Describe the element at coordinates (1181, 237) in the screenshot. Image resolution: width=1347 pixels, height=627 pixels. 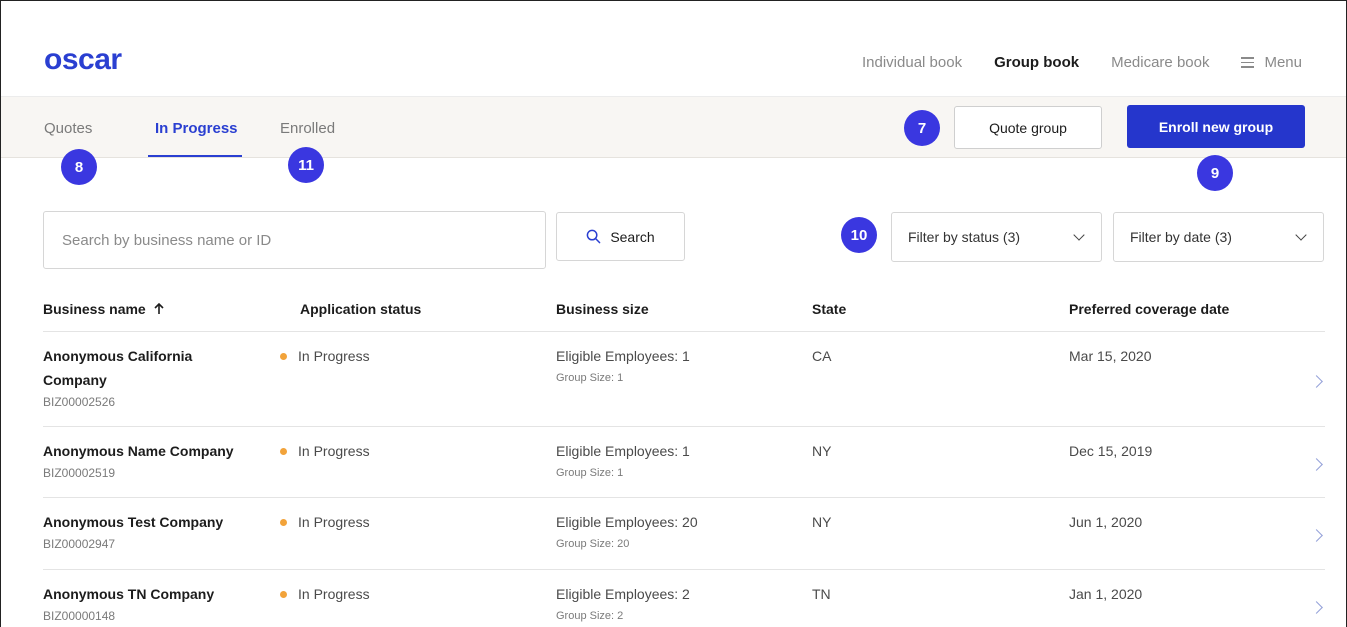
I see `filter-date-label: Filter by date (3)` at that location.